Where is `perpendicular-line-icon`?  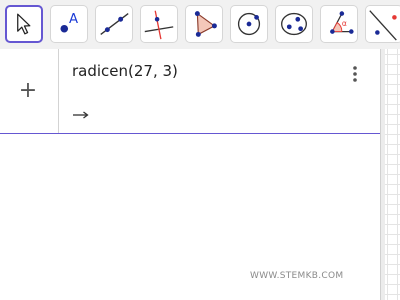
perpendicular-line-icon is located at coordinates (159, 25).